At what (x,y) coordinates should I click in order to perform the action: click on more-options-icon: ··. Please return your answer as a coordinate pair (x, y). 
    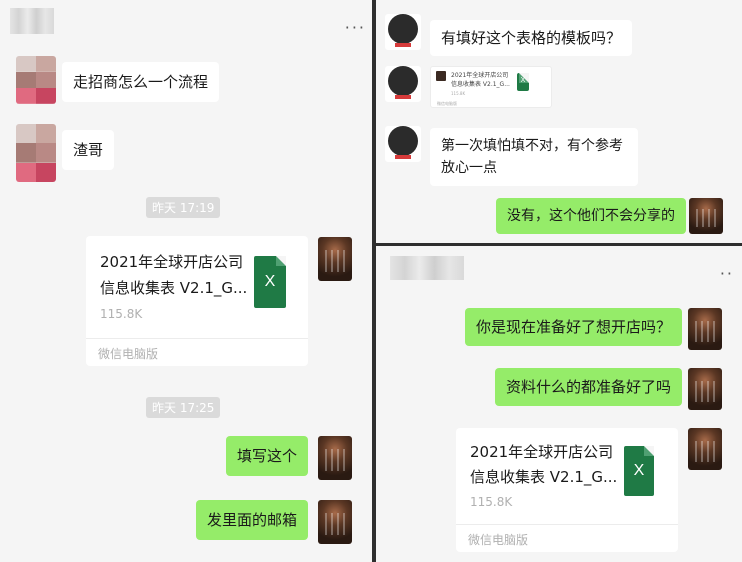
    Looking at the image, I should click on (727, 273).